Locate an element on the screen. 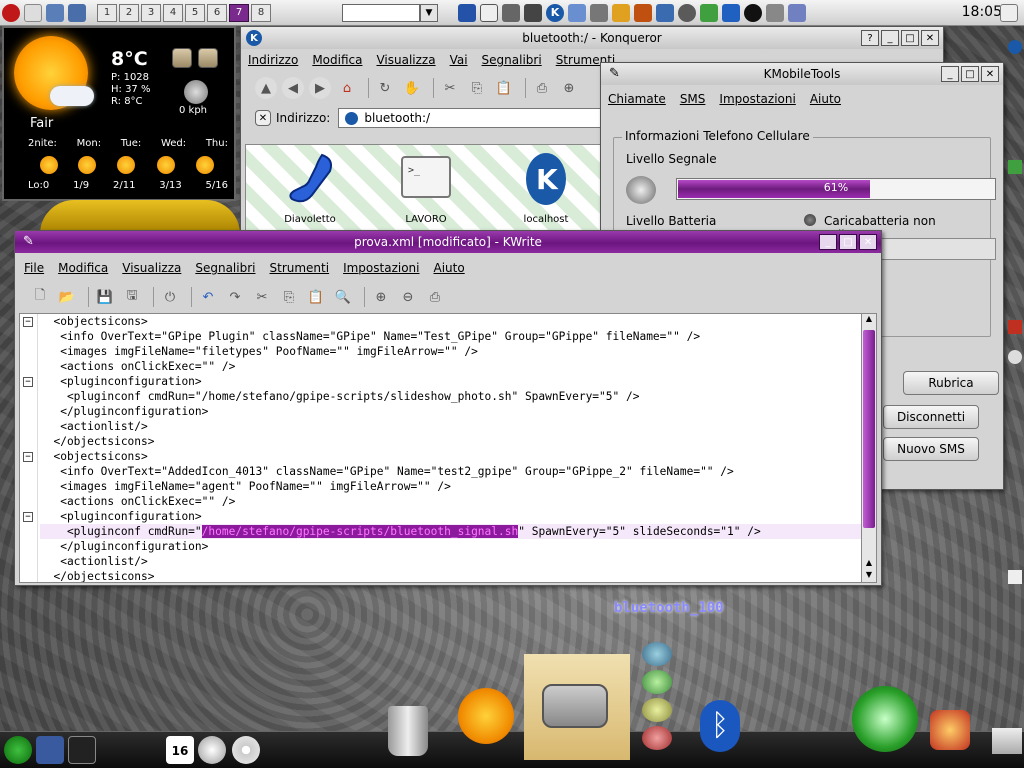 This screenshot has height=768, width=1024. clock-icon is located at coordinates (212, 750).